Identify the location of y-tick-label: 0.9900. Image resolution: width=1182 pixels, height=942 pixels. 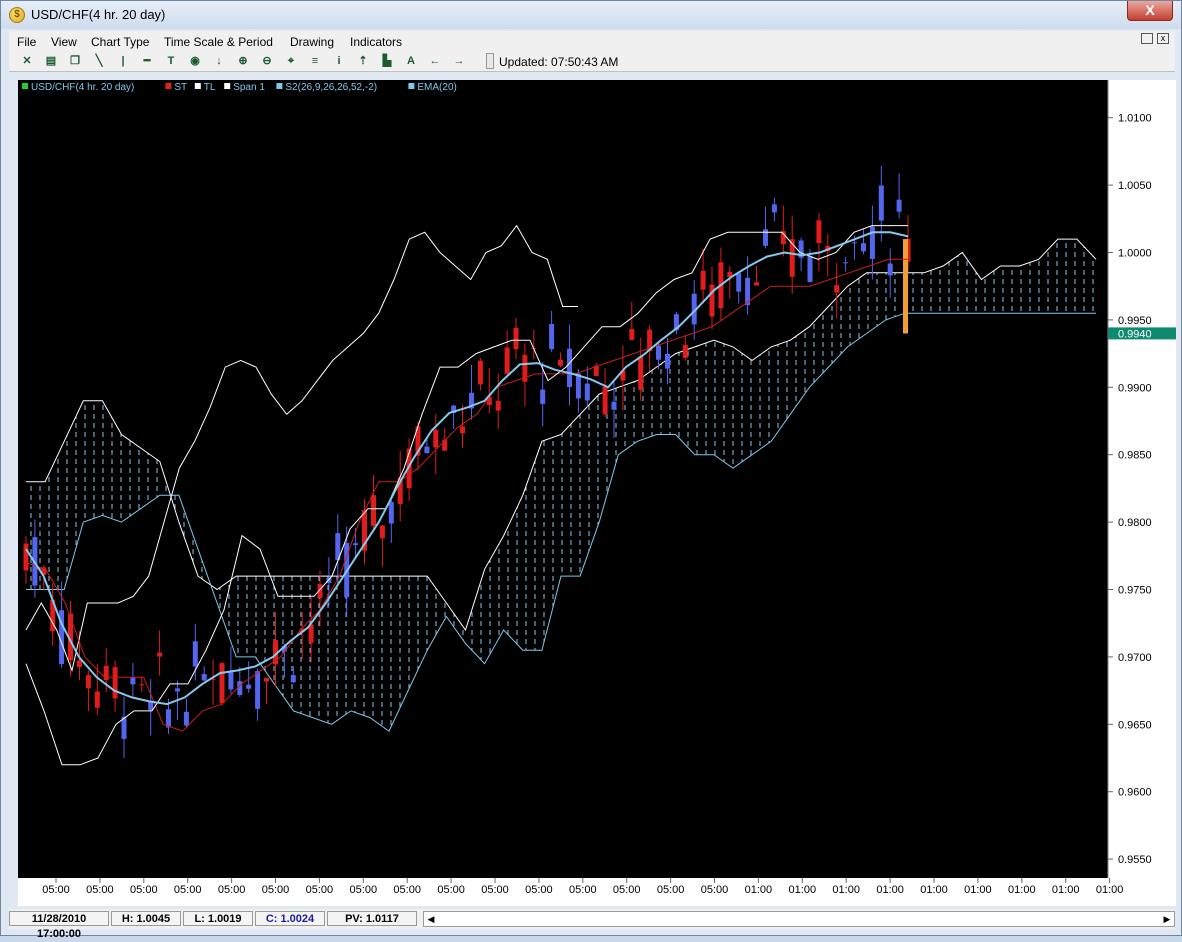
(1135, 388).